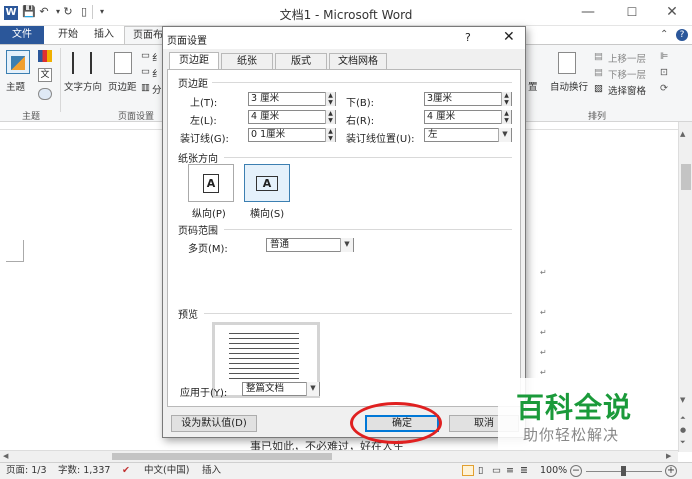 The width and height of the screenshot is (692, 479). Describe the element at coordinates (126, 471) in the screenshot. I see `proofing-icon: ✔` at that location.